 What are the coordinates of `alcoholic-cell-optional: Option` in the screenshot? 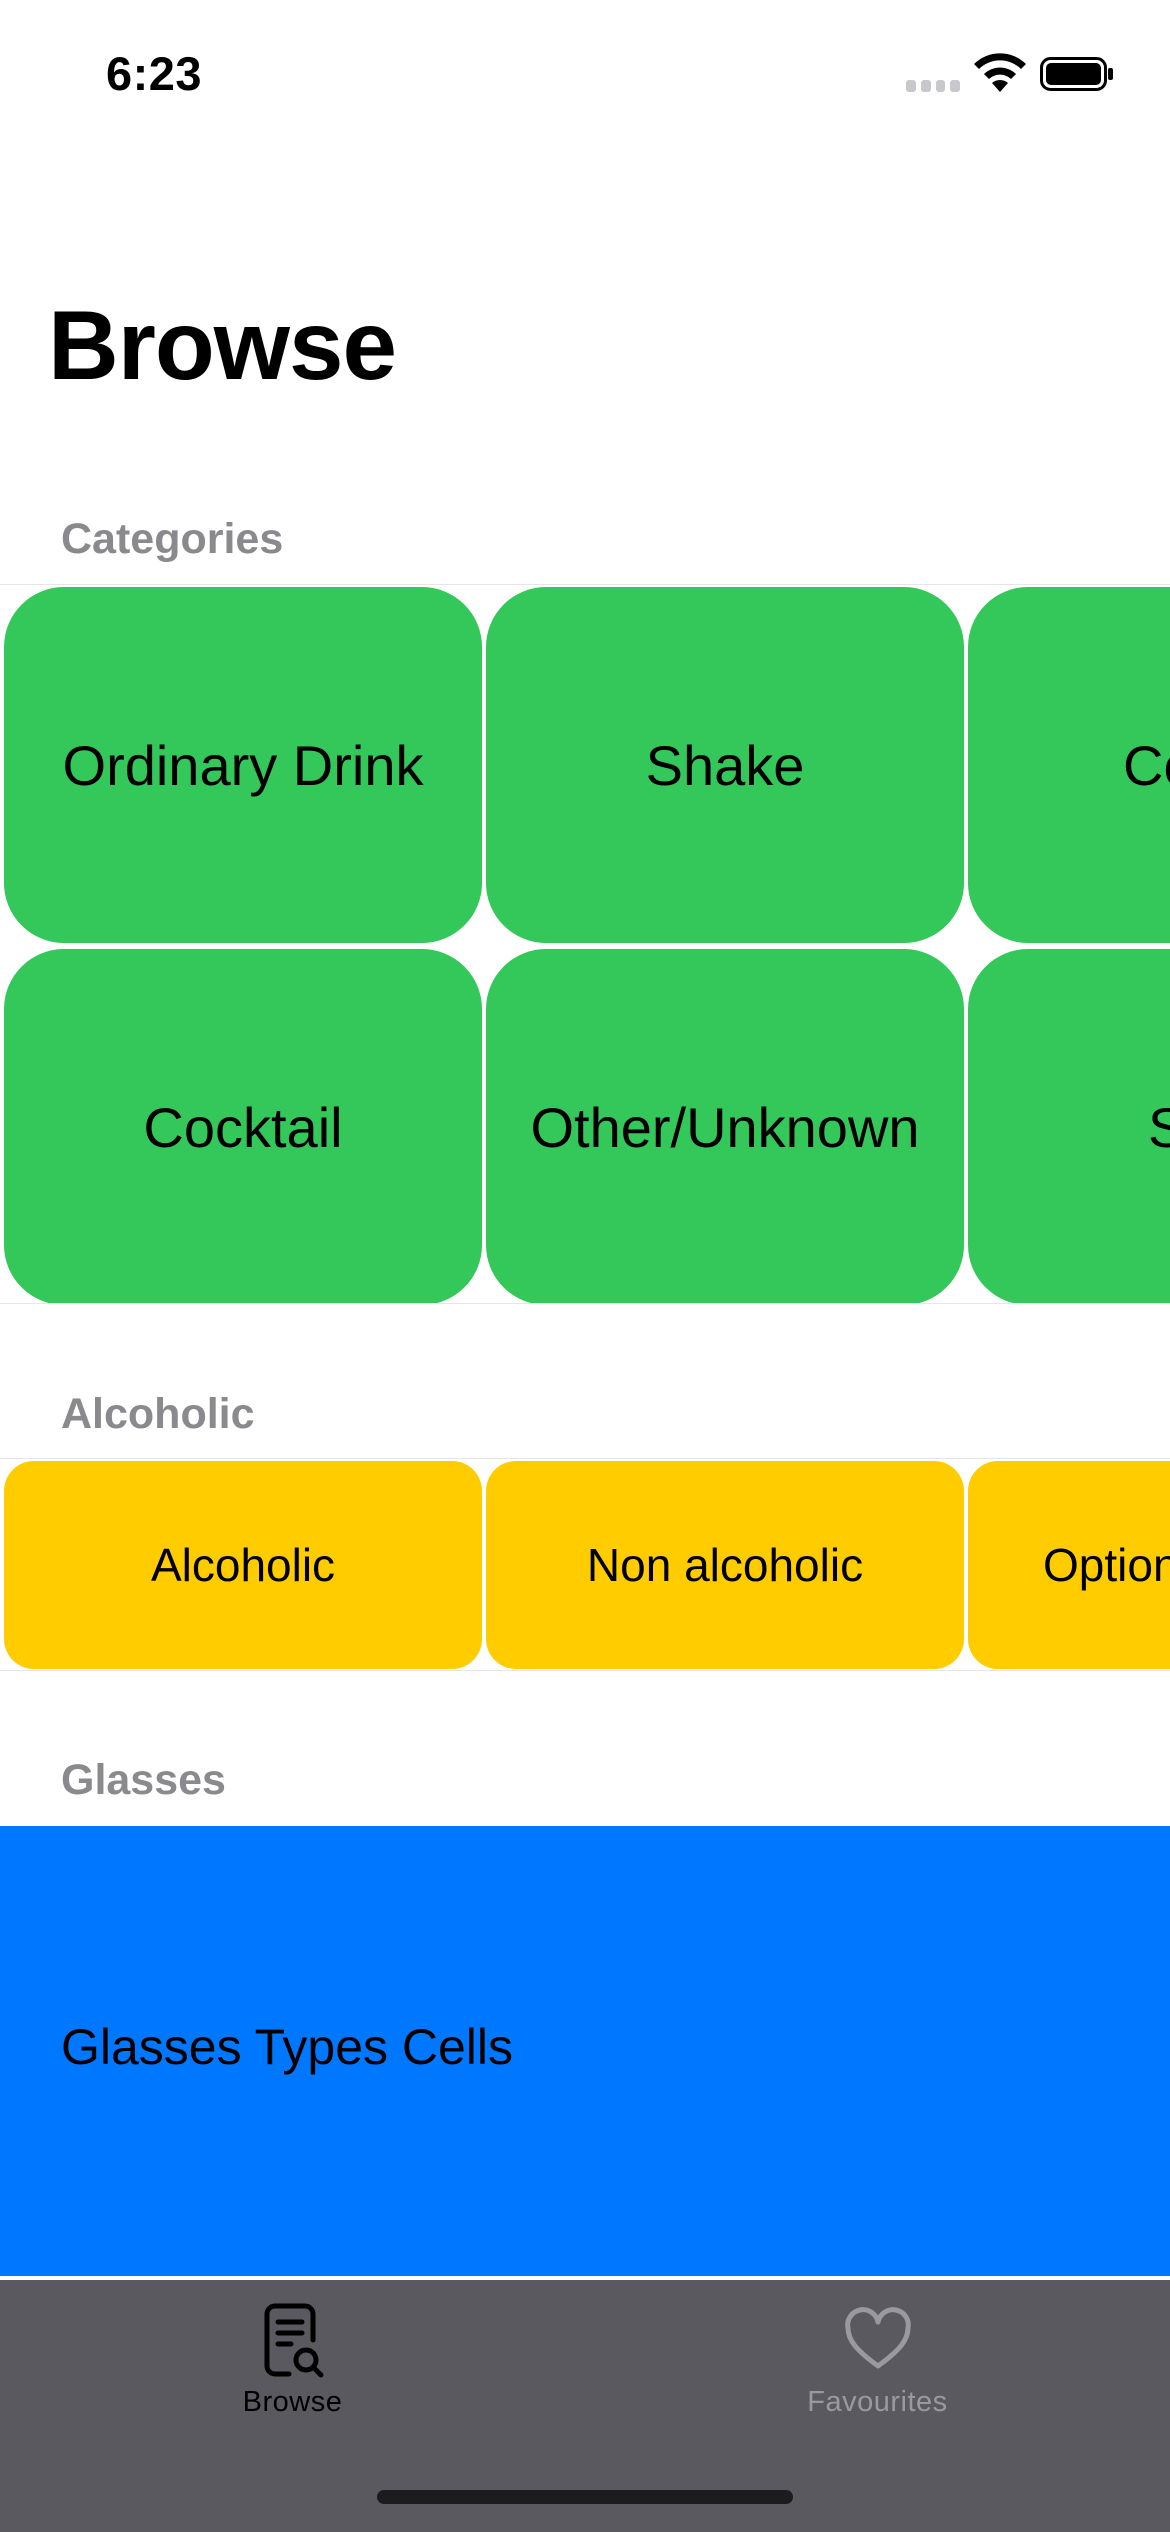 It's located at (1069, 1565).